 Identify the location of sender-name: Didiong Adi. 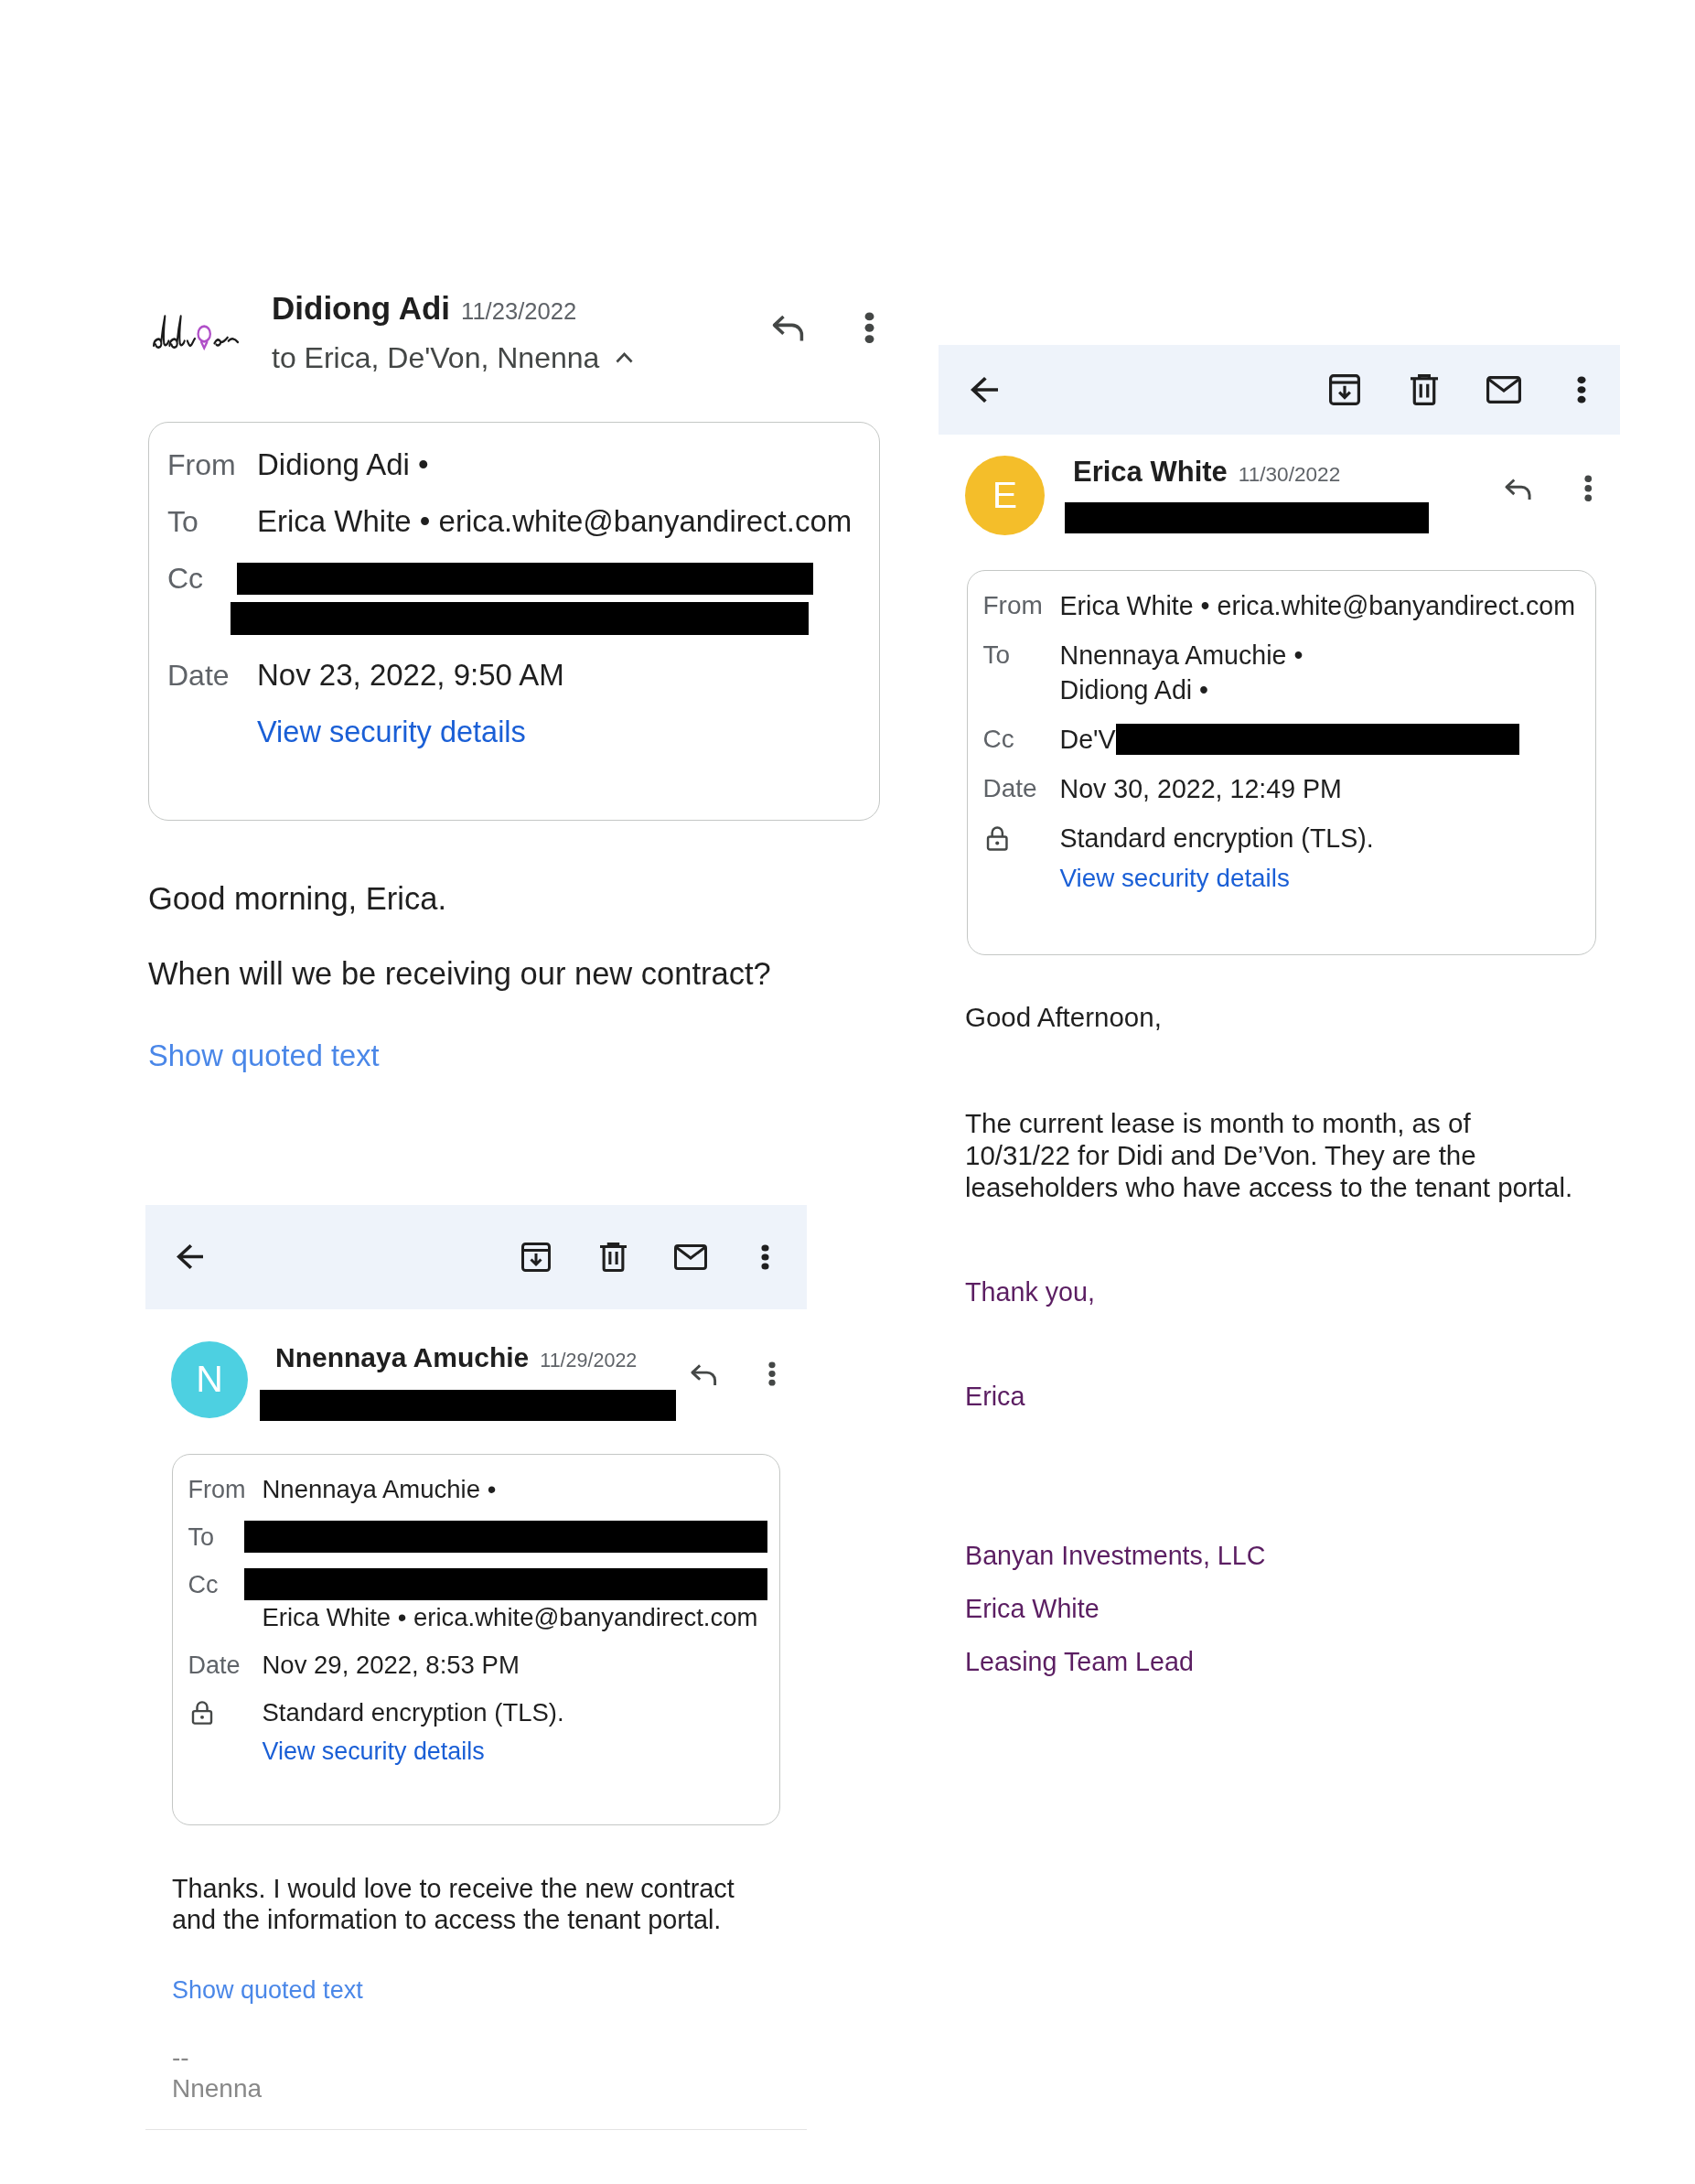
(361, 308).